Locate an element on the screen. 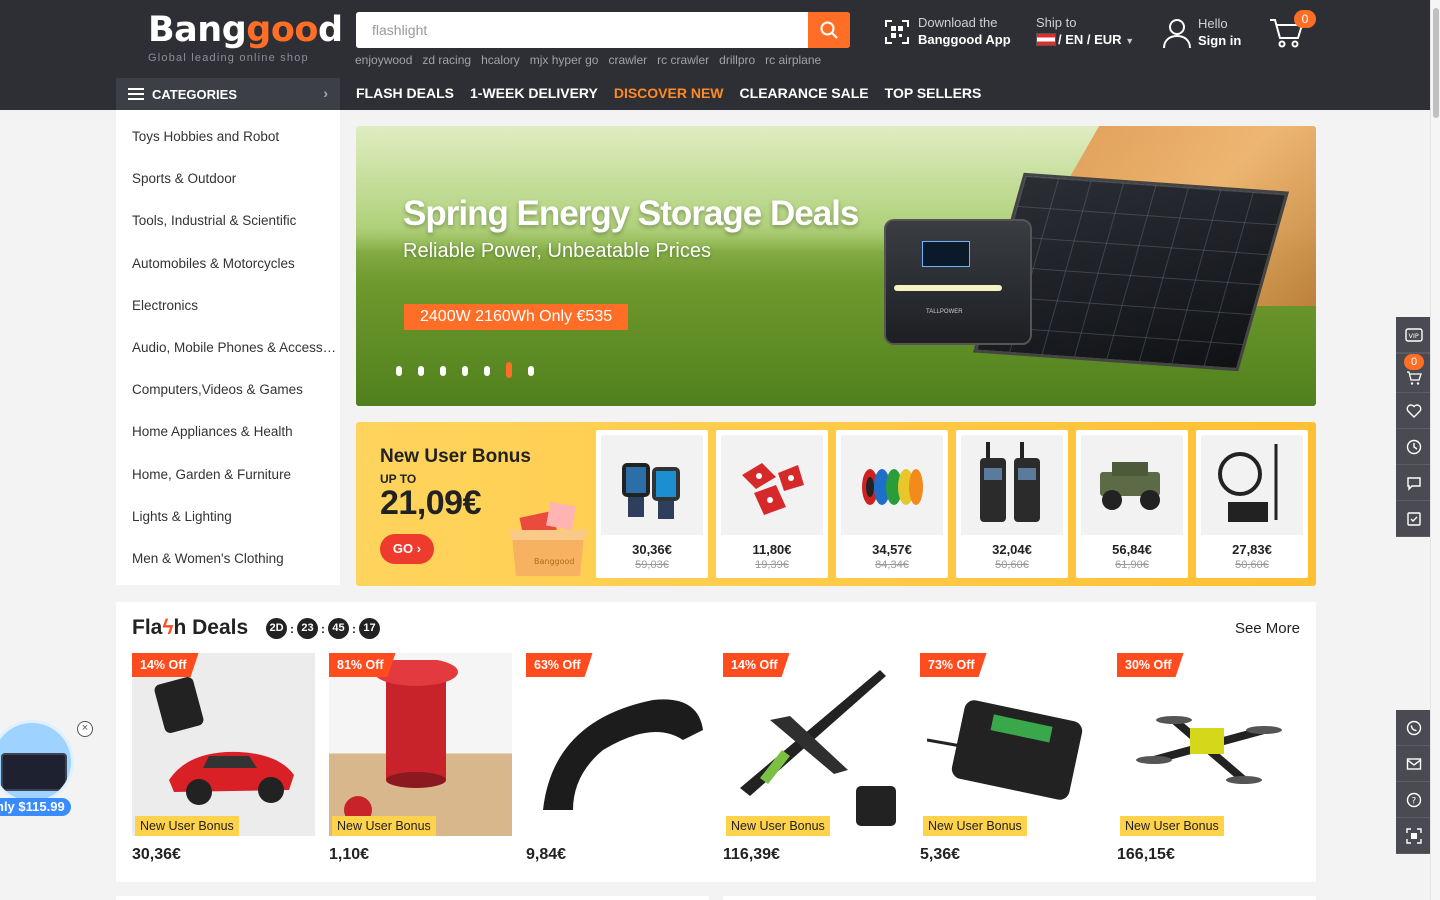 This screenshot has height=900, width=1440. category-item: Lights & Lighting is located at coordinates (228, 521).